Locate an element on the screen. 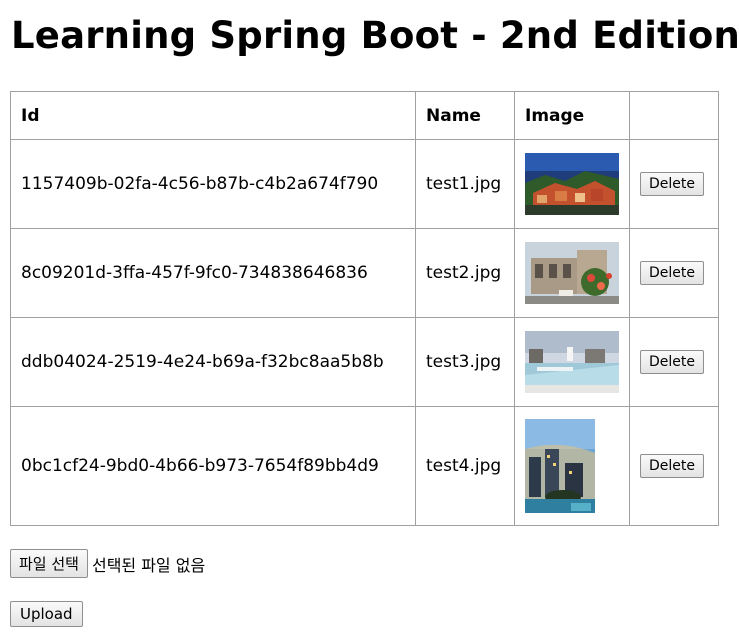 This screenshot has height=637, width=739. file-input: 파일 선택 선택된 파일 없음 is located at coordinates (107, 563).